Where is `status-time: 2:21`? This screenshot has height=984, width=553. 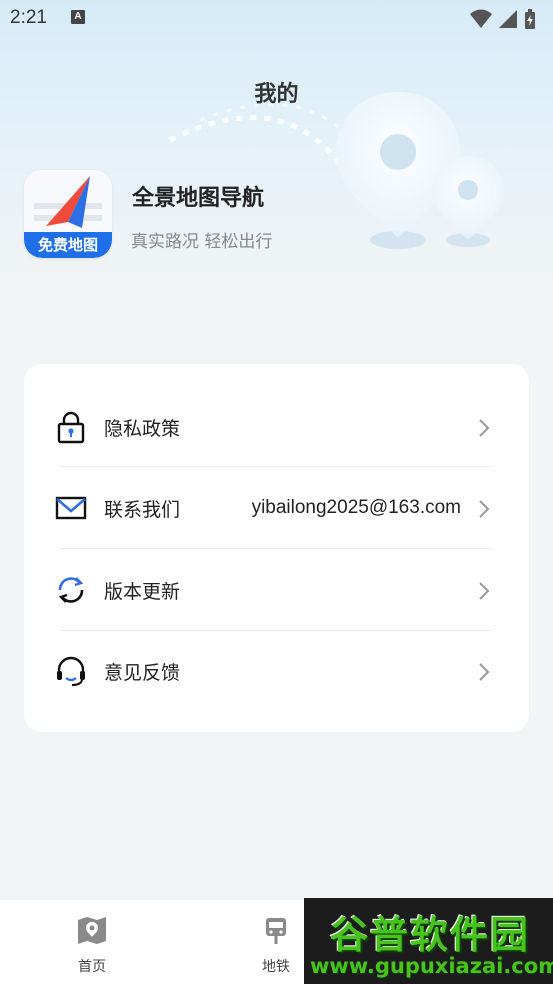
status-time: 2:21 is located at coordinates (28, 17).